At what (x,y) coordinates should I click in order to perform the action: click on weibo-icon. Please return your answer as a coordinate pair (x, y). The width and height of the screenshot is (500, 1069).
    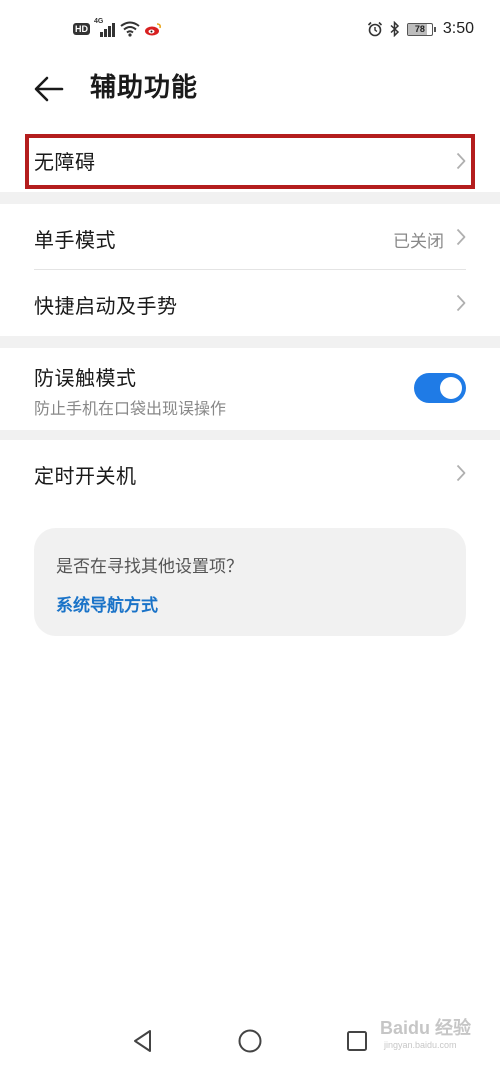
    Looking at the image, I should click on (153, 29).